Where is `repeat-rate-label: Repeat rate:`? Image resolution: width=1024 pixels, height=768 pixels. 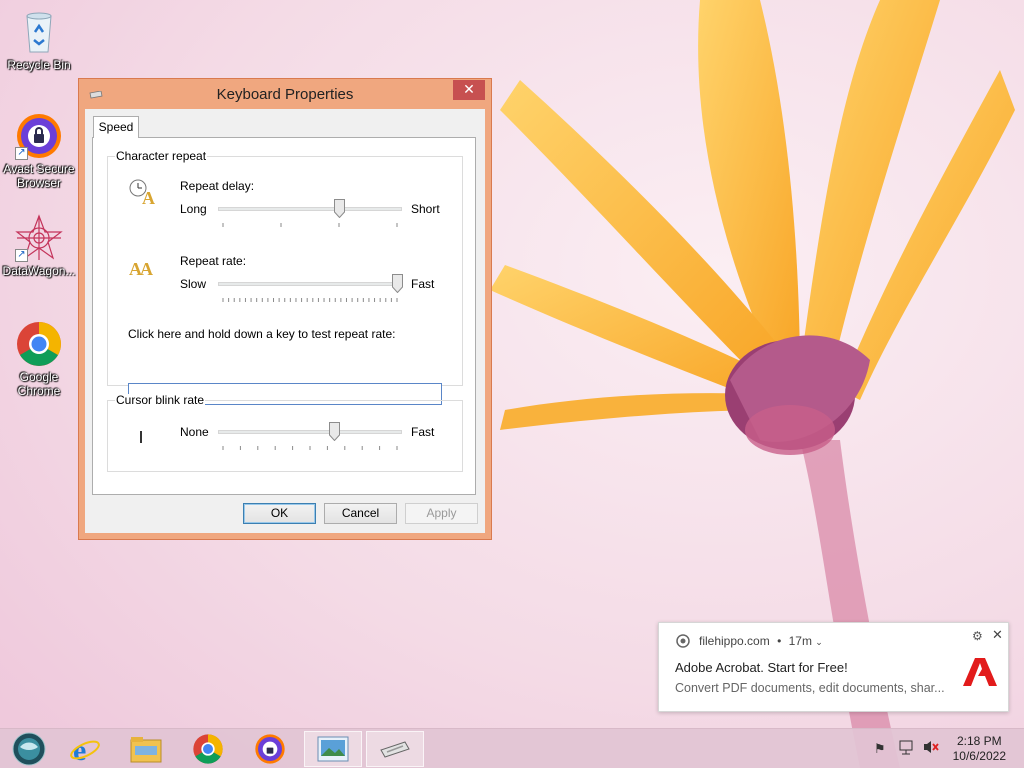
repeat-rate-label: Repeat rate: is located at coordinates (213, 261).